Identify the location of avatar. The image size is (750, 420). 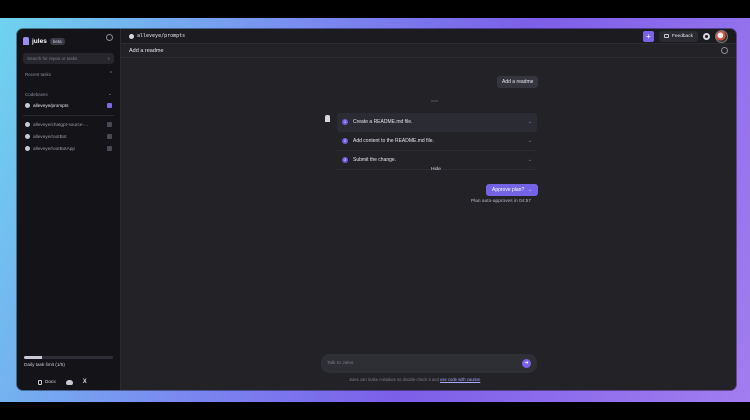
(721, 36).